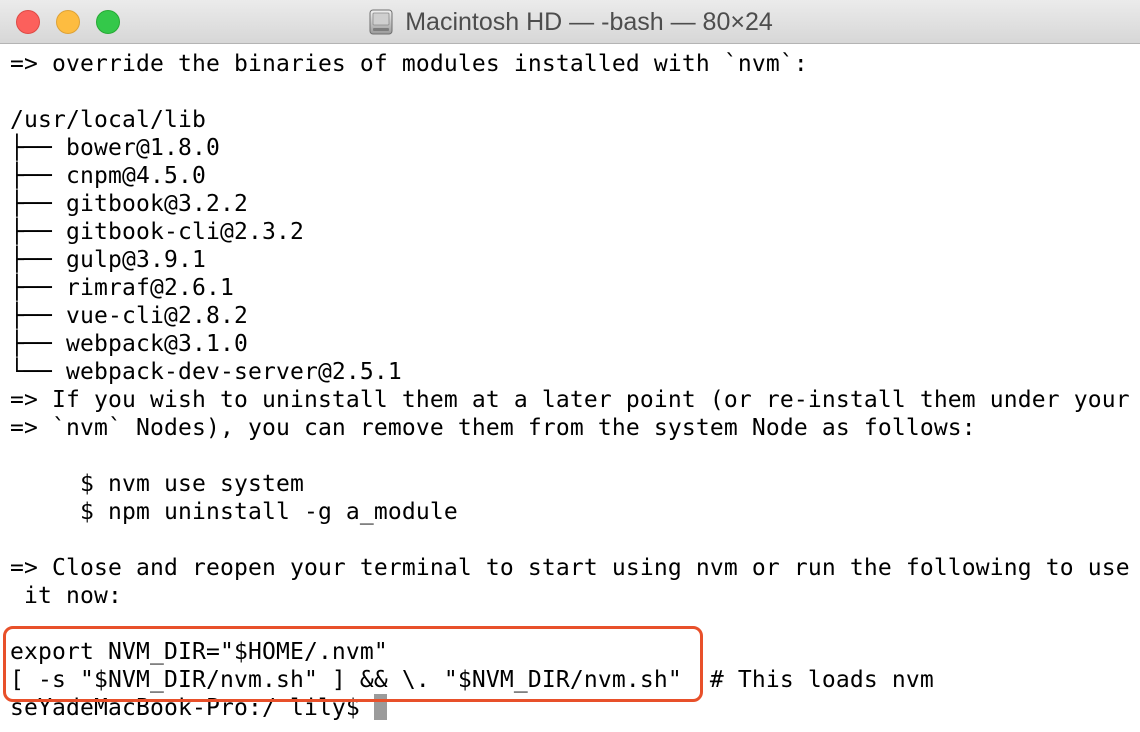 This screenshot has height=732, width=1140. I want to click on title-bar: Macintosh HD — -bash — 80×24, so click(570, 22).